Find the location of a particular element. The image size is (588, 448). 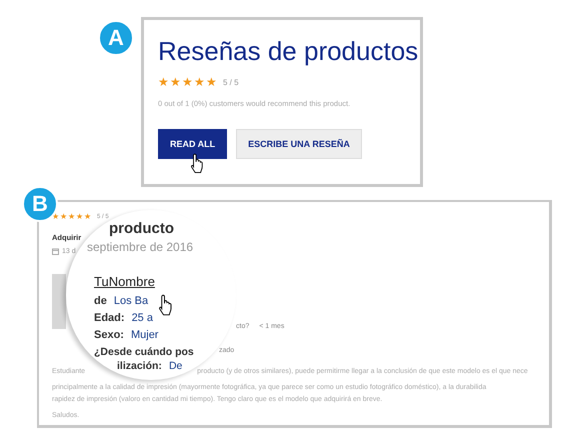

field-label: ¿Desde cuándo pos is located at coordinates (144, 352).